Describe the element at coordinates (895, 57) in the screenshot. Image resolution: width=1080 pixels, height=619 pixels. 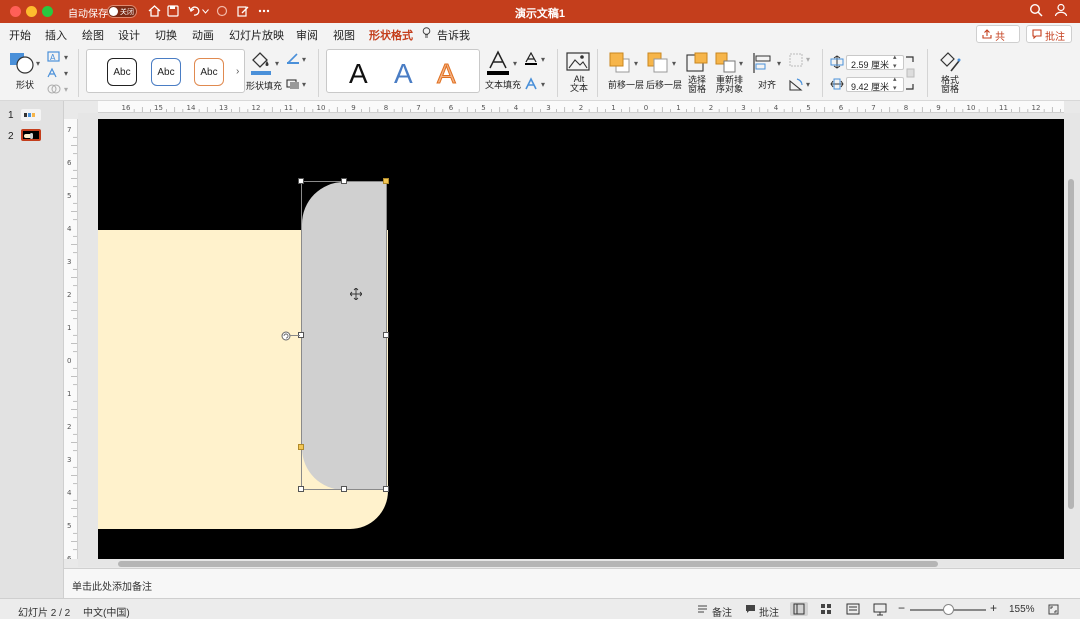
I see `height-stepper-up-icon: ▴` at that location.